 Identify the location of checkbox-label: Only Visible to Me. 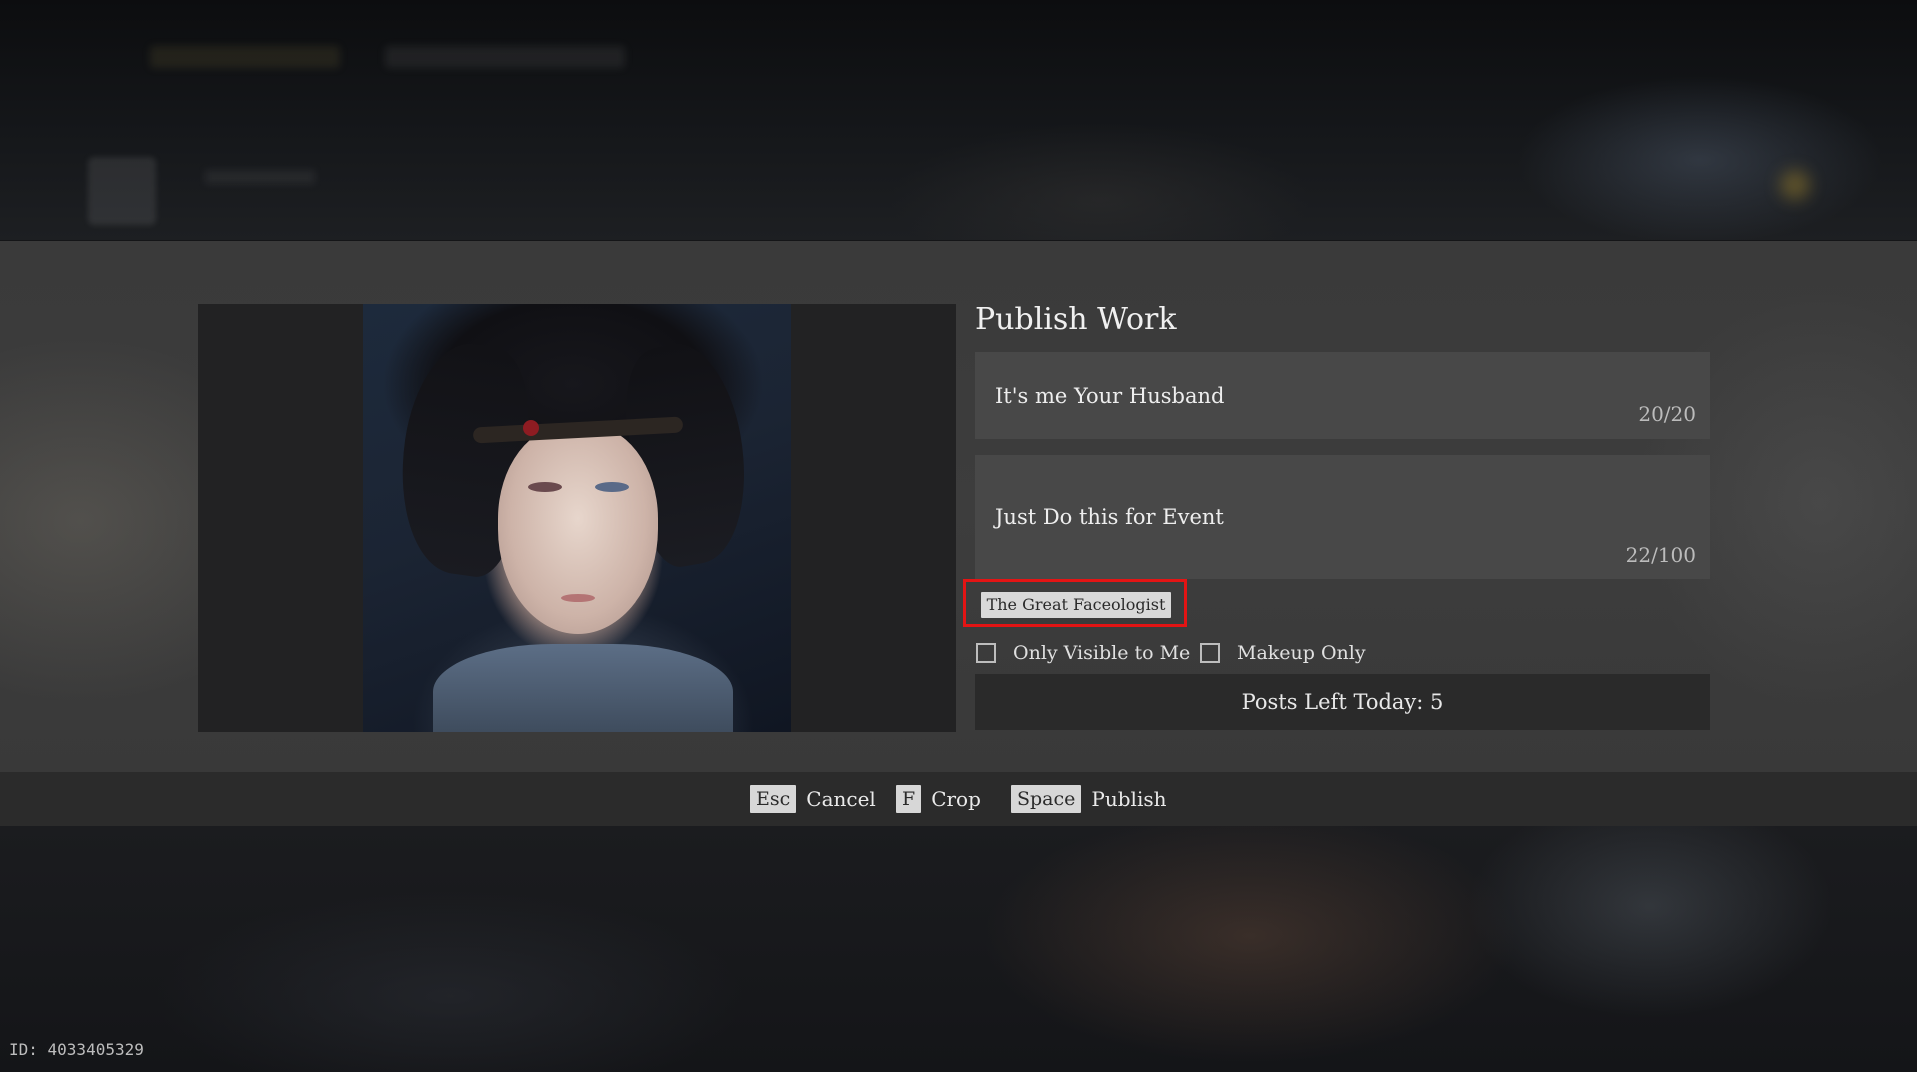
(1102, 653).